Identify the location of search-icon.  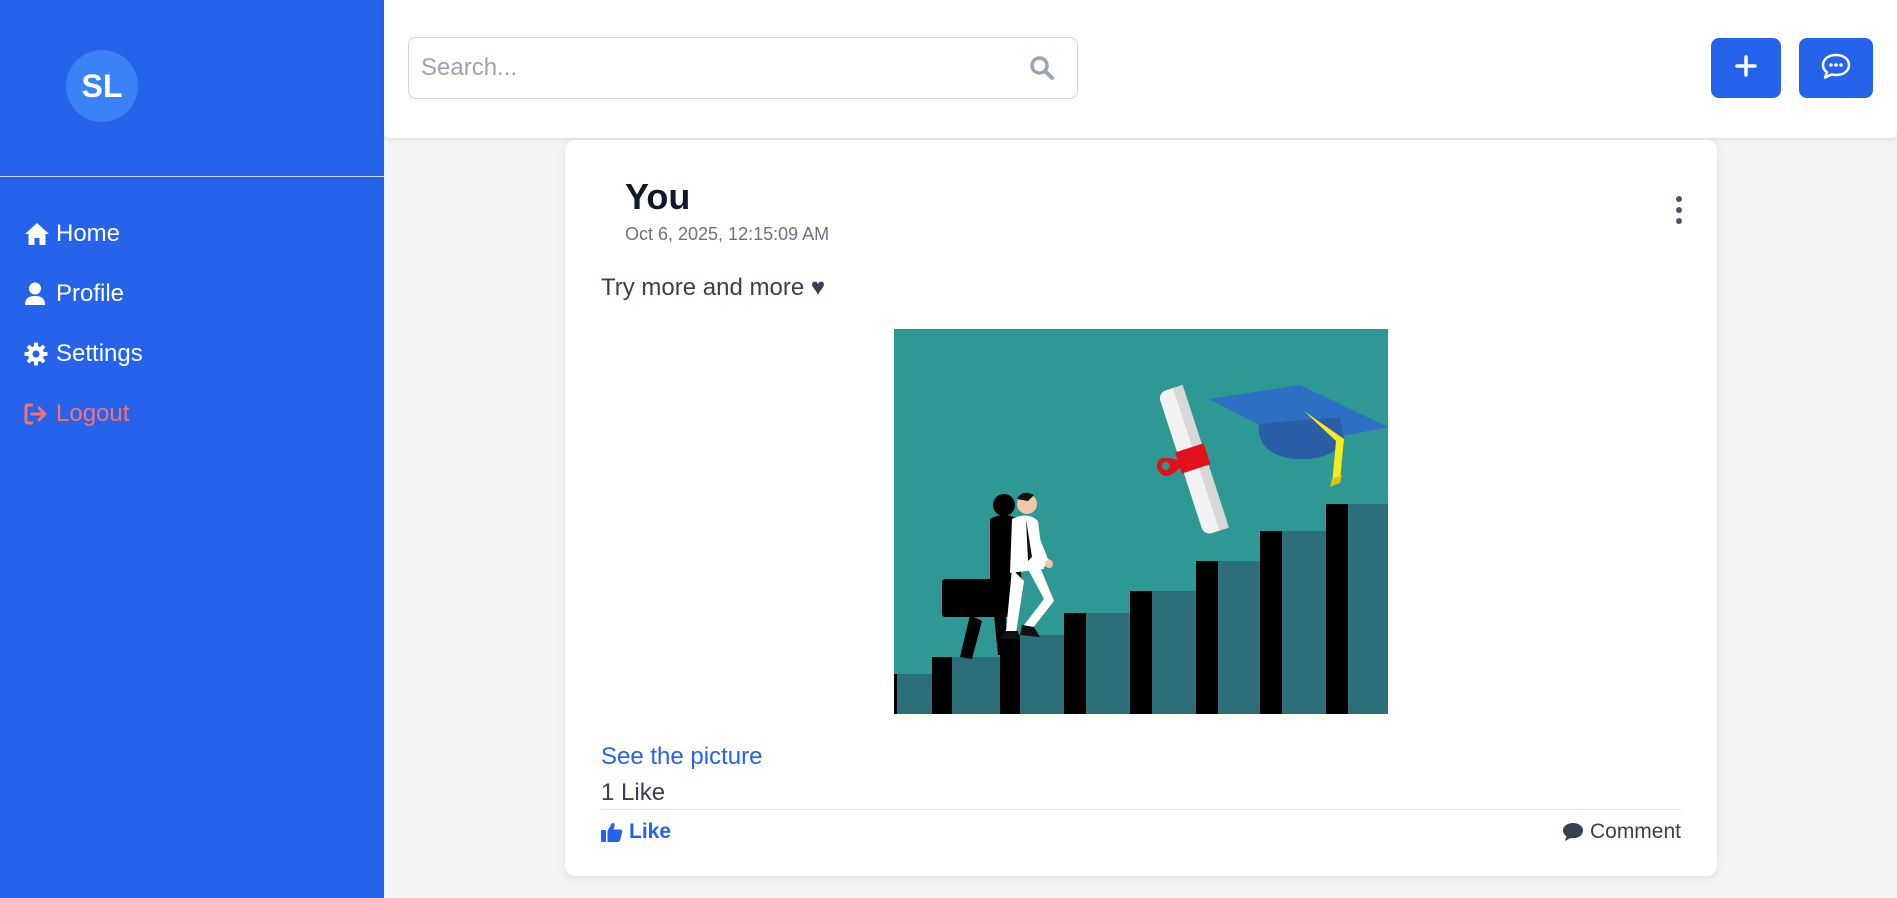
(1042, 70).